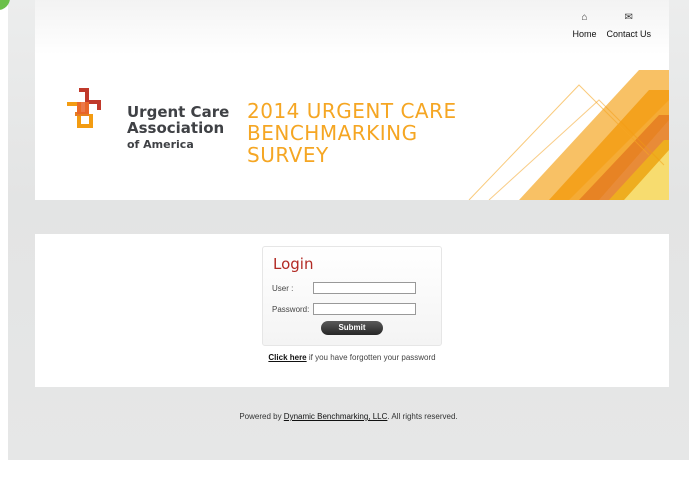 Image resolution: width=689 pixels, height=486 pixels. What do you see at coordinates (288, 155) in the screenshot?
I see `survey-title-line3: SURVEY` at bounding box center [288, 155].